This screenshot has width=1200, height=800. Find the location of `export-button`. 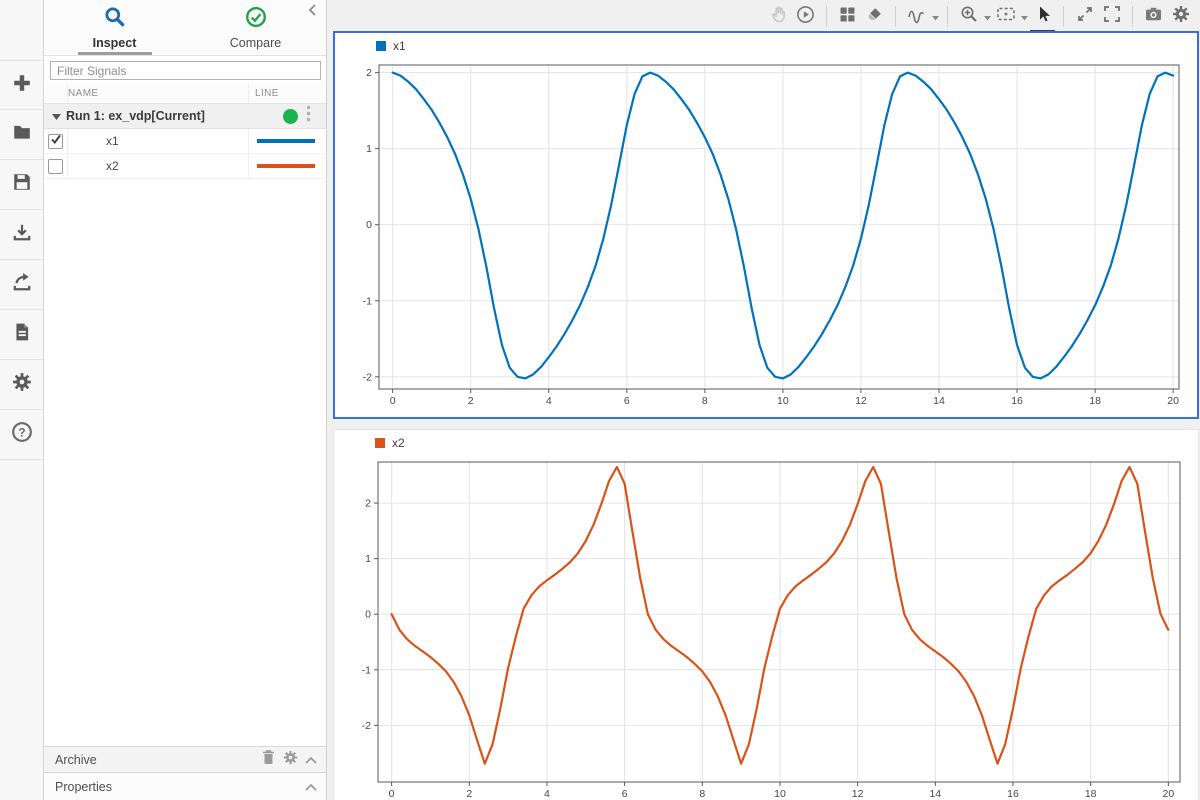

export-button is located at coordinates (21, 285).